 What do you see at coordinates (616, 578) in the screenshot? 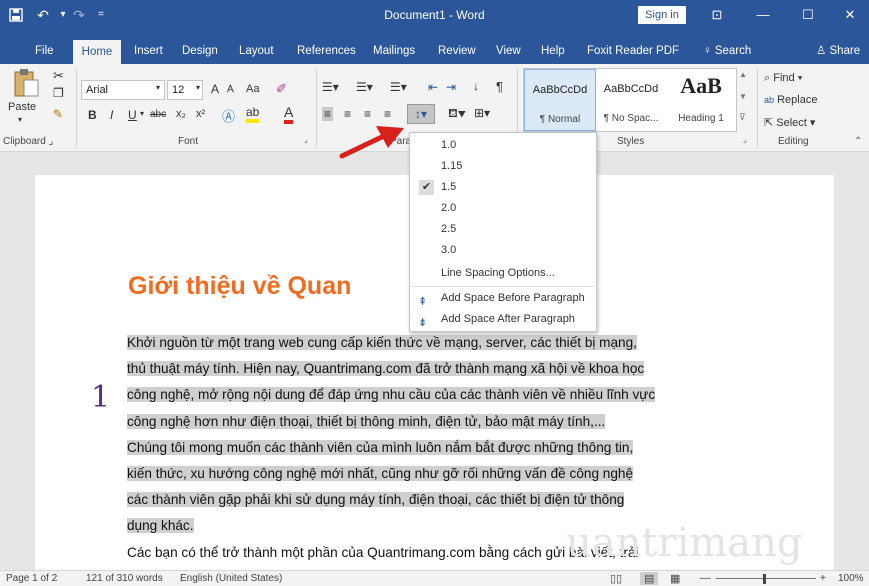
I see `read-mode-icon: ▯▯` at bounding box center [616, 578].